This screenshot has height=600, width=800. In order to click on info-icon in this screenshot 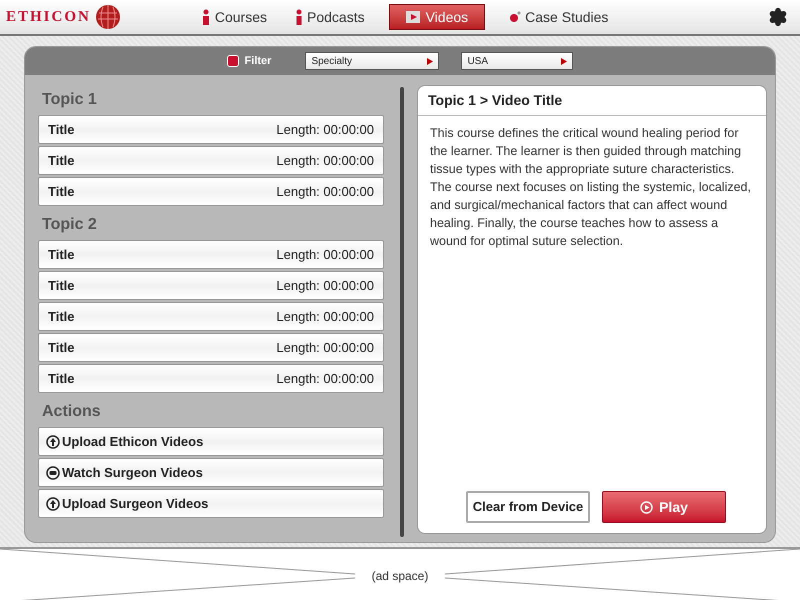, I will do `click(299, 17)`.